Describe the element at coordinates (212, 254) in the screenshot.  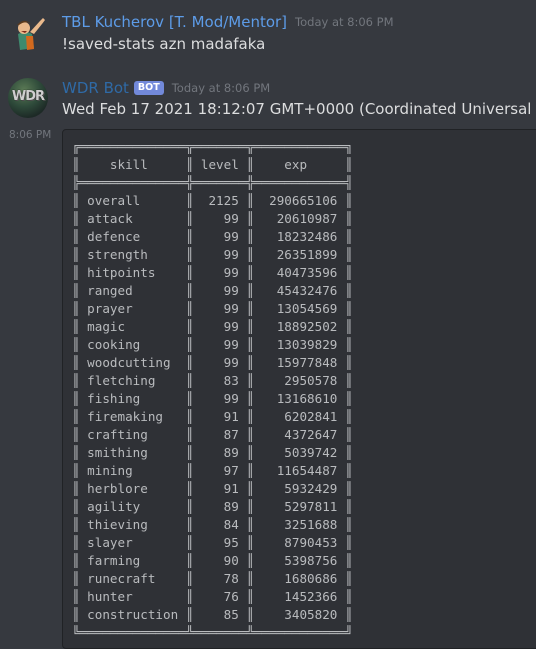
I see `table-row: ║ strength ║ 99 ║ 26351899 ║` at that location.